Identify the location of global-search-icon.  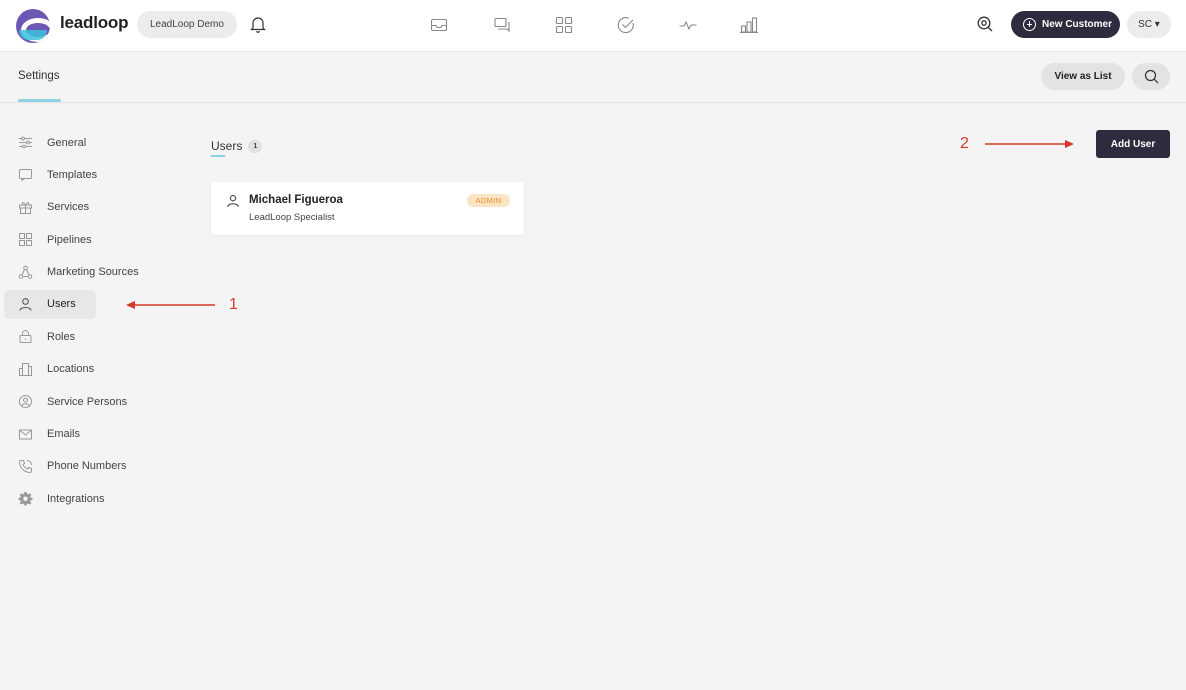
(985, 24).